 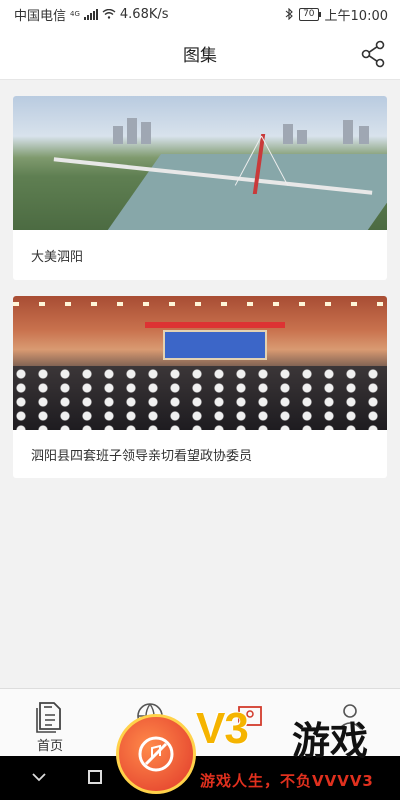 I want to click on header-bar: 图集, so click(x=200, y=54).